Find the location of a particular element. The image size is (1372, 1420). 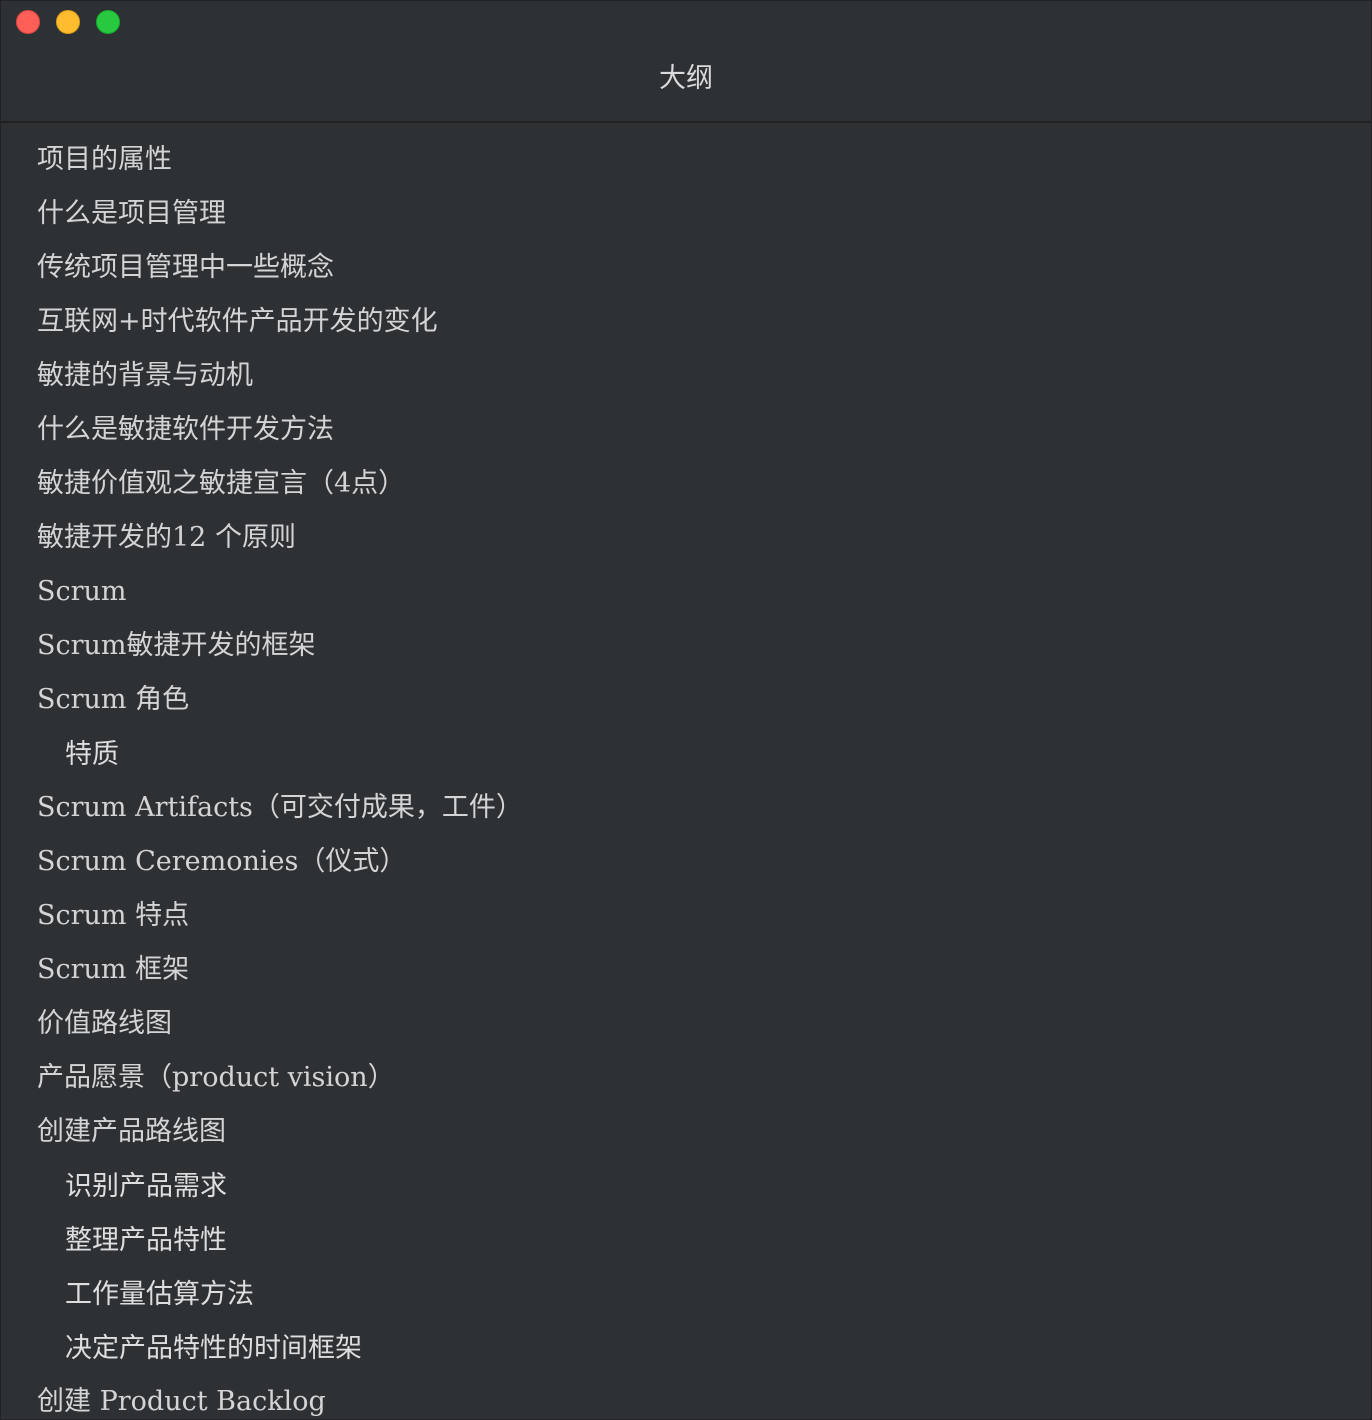

outline-item: 互联网+时代软件产品开发的变化 is located at coordinates (686, 322).